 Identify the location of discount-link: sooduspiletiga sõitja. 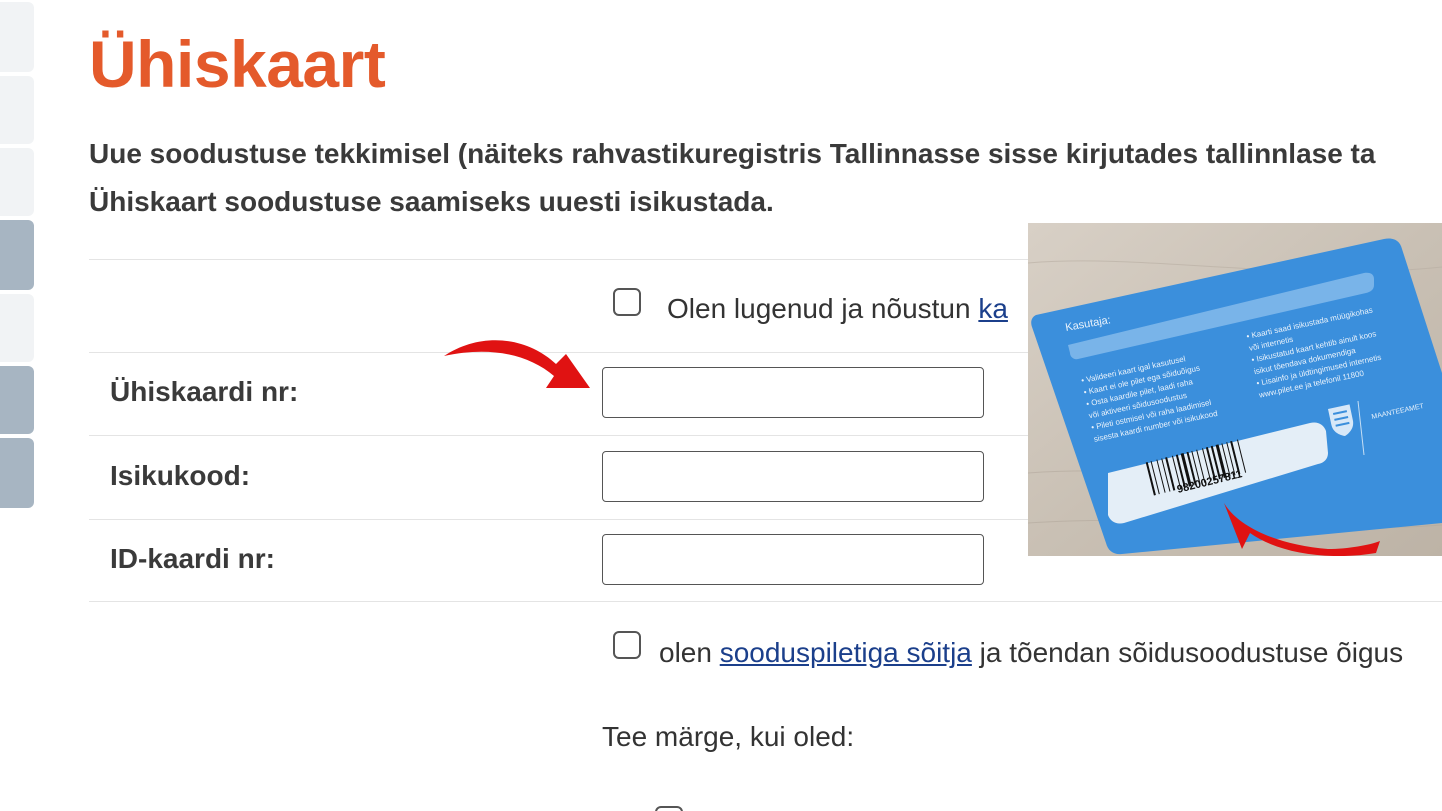
(846, 652).